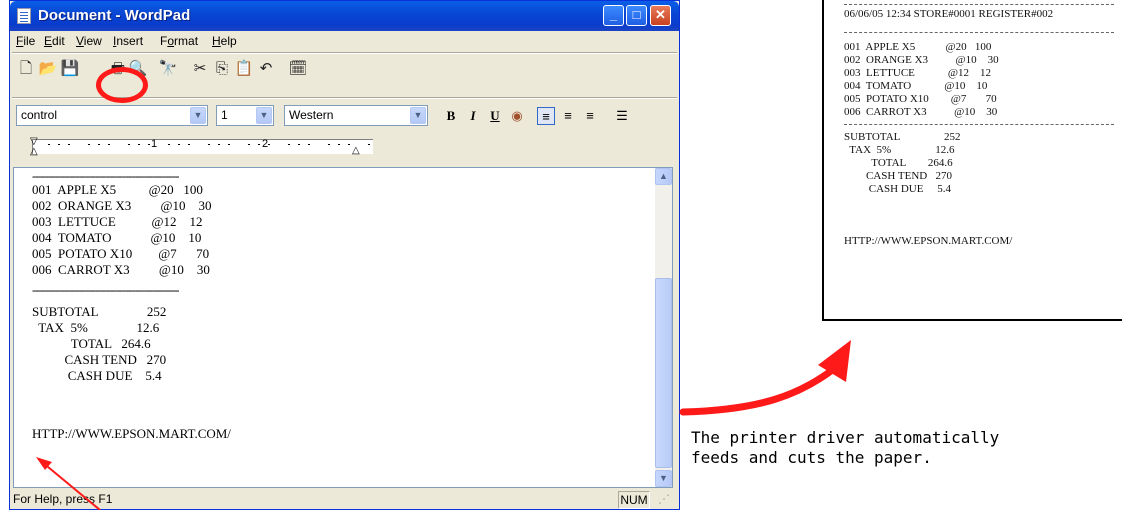 The width and height of the screenshot is (1122, 510). What do you see at coordinates (341, 148) in the screenshot?
I see `ruler: 1 2 ▽ △ △` at bounding box center [341, 148].